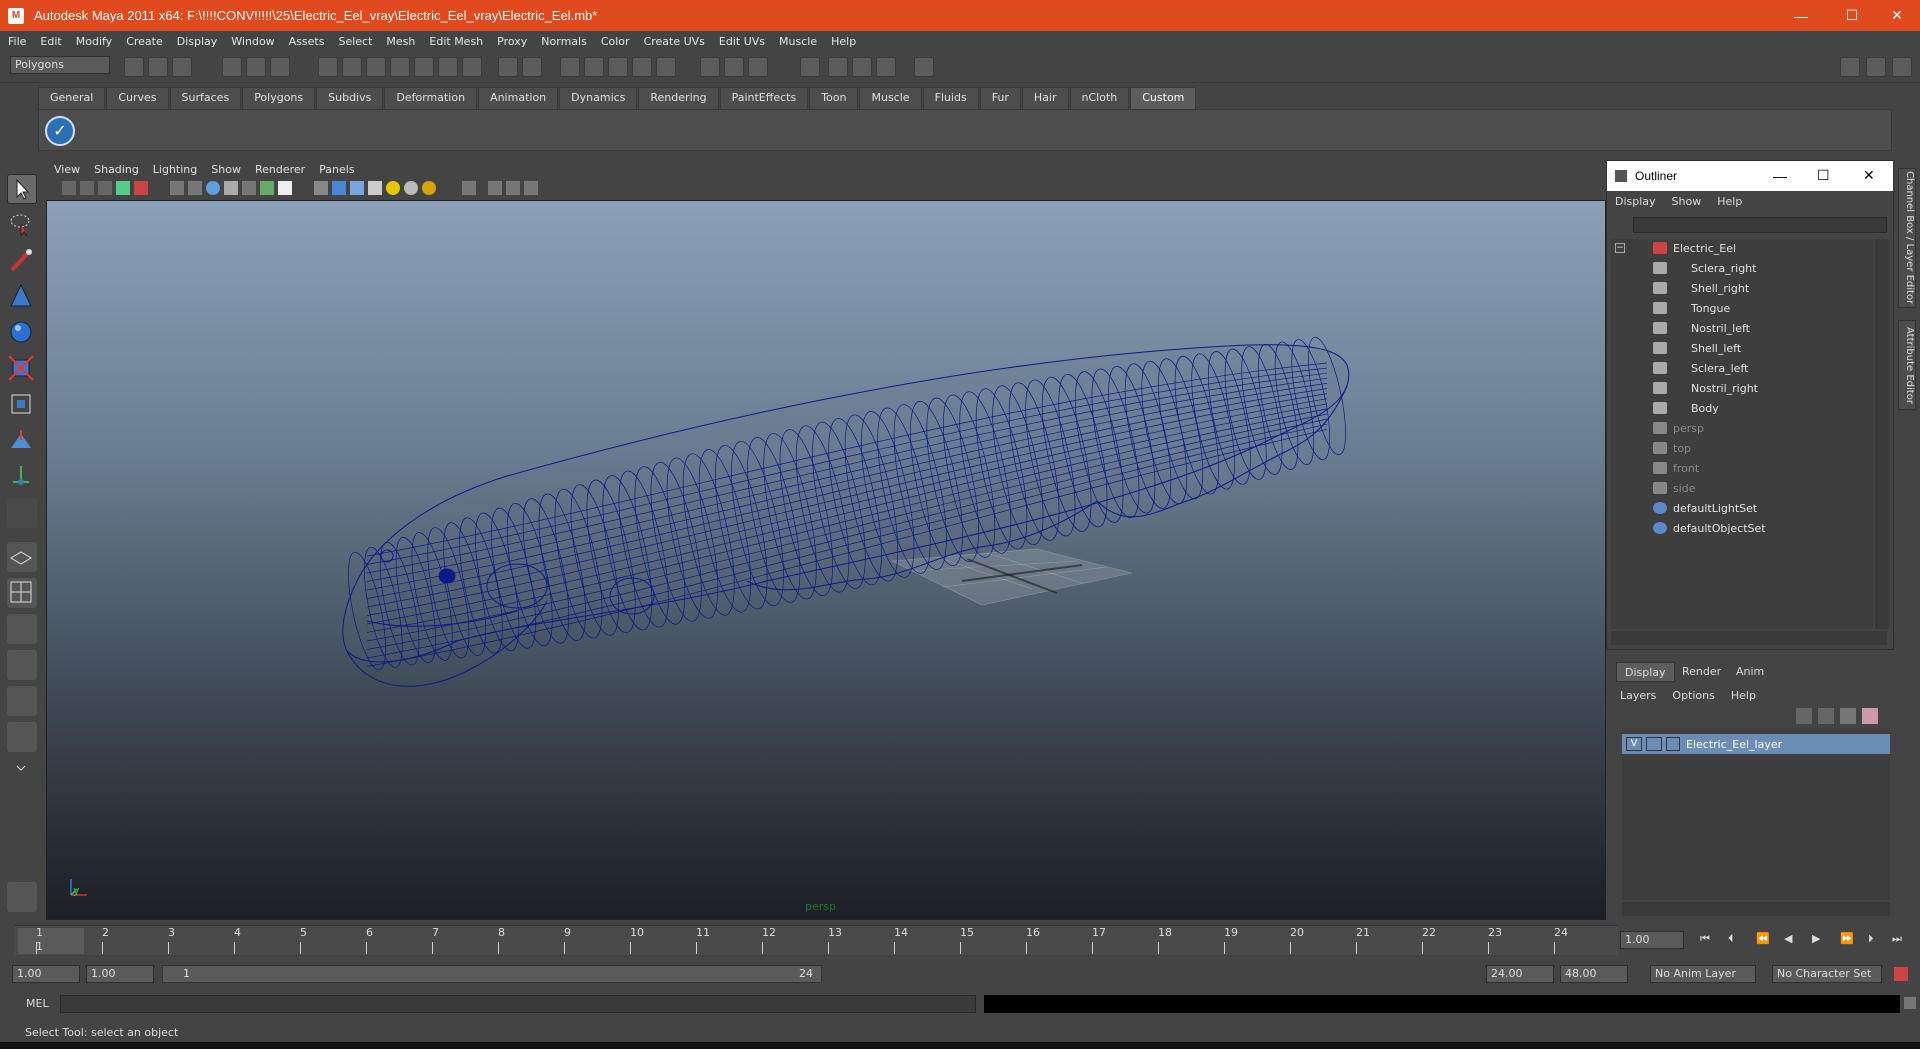 The width and height of the screenshot is (1920, 1049). Describe the element at coordinates (1910, 1003) in the screenshot. I see `script-editor-icon` at that location.